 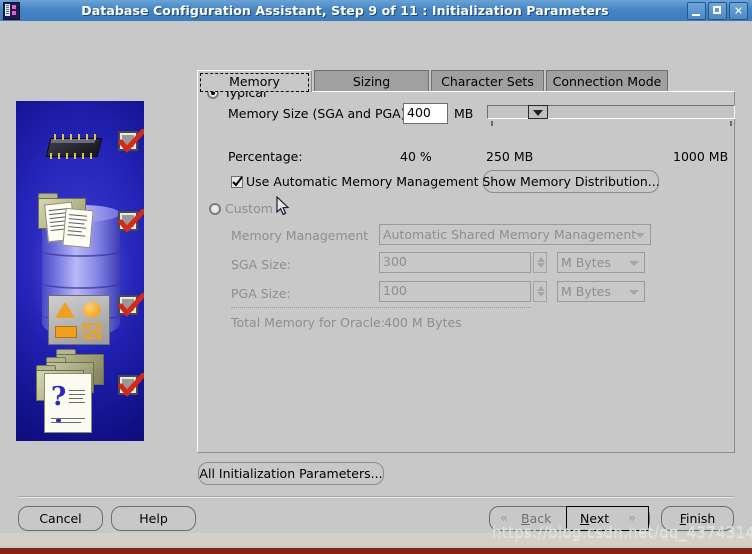 I want to click on shapes-panel-icon, so click(x=79, y=320).